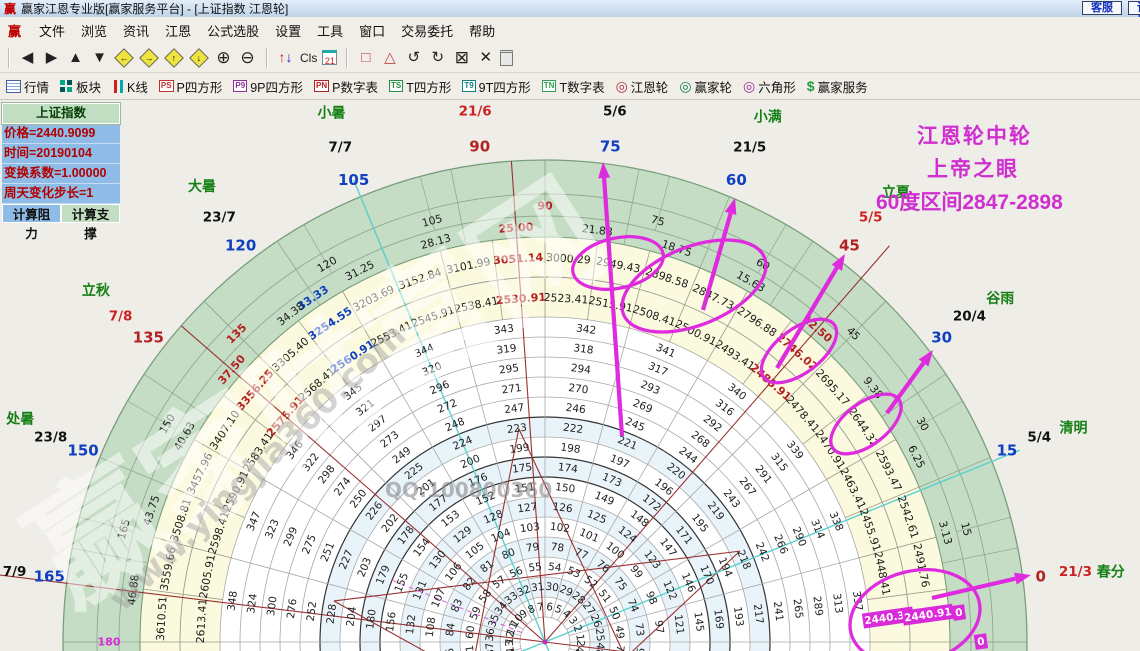 This screenshot has height=651, width=1140. I want to click on toolbar-button-label: P数字表, so click(355, 87).